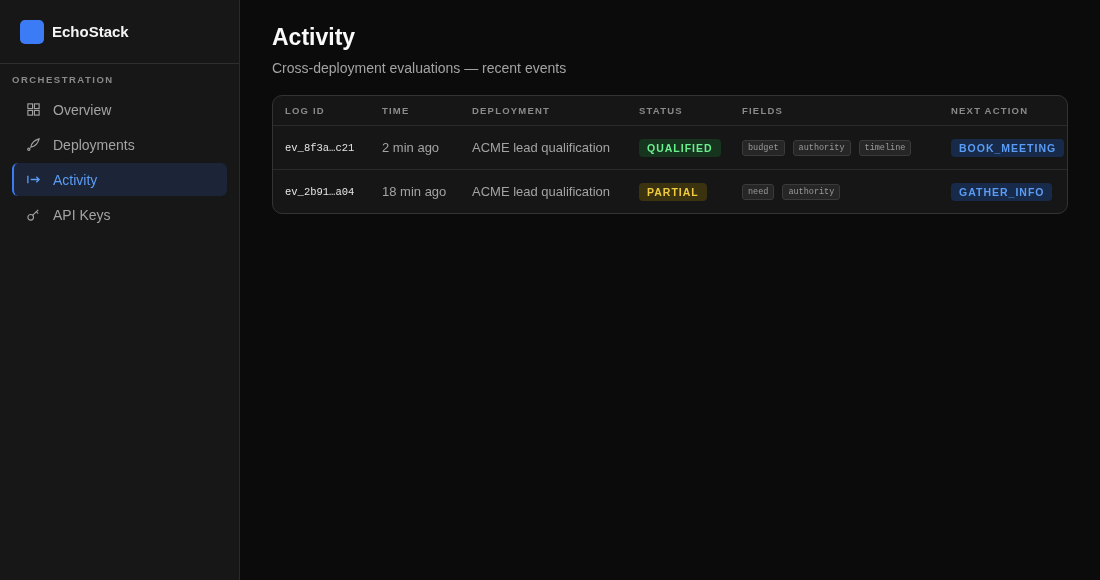 Image resolution: width=1100 pixels, height=580 pixels. What do you see at coordinates (314, 37) in the screenshot?
I see `page-title: Activity` at bounding box center [314, 37].